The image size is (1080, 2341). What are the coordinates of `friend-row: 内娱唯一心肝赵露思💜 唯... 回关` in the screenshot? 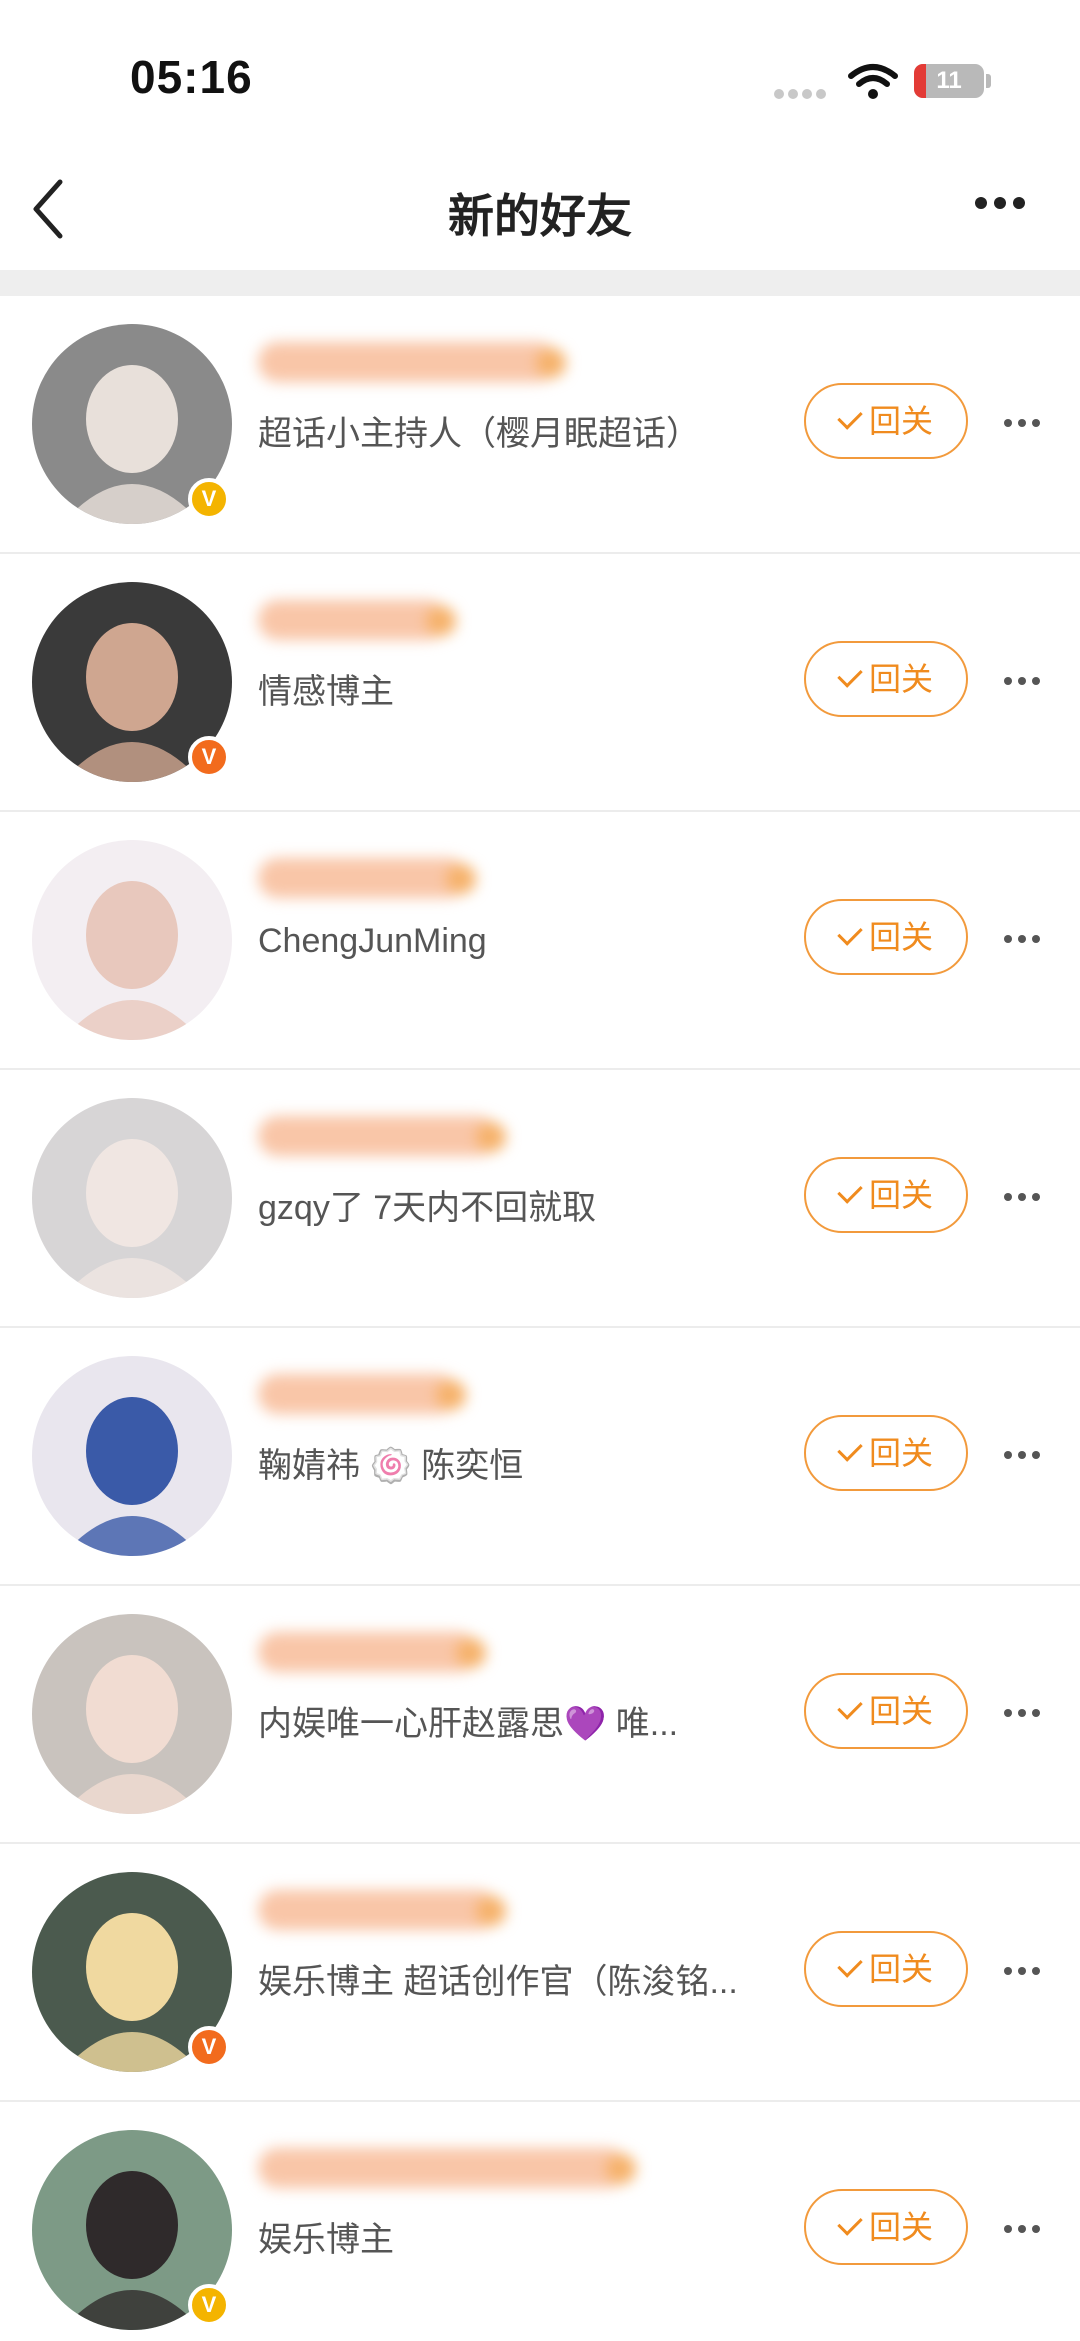 It's located at (540, 1715).